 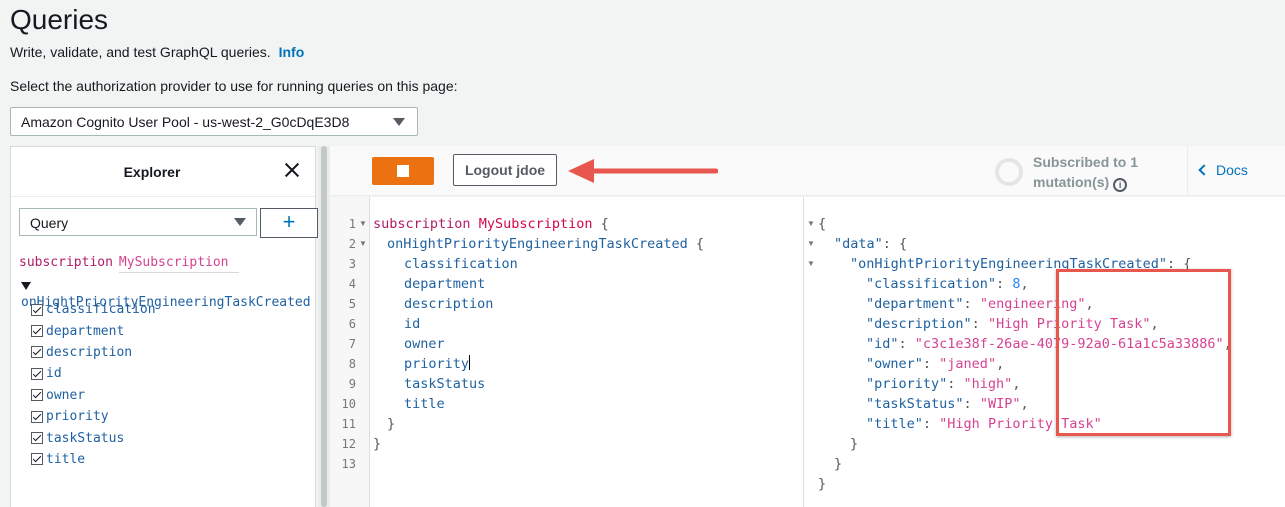 What do you see at coordinates (461, 264) in the screenshot?
I see `code-field: classification` at bounding box center [461, 264].